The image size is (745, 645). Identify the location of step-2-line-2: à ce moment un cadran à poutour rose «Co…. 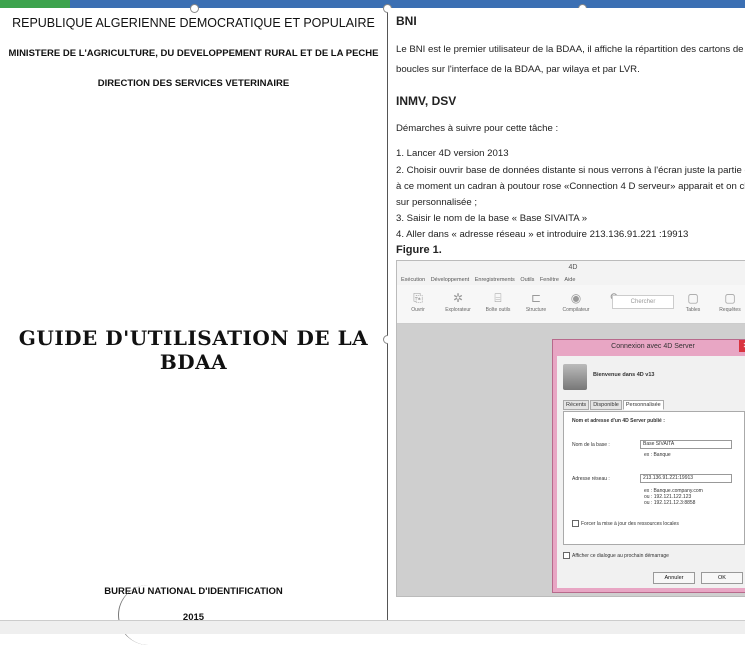
(570, 186).